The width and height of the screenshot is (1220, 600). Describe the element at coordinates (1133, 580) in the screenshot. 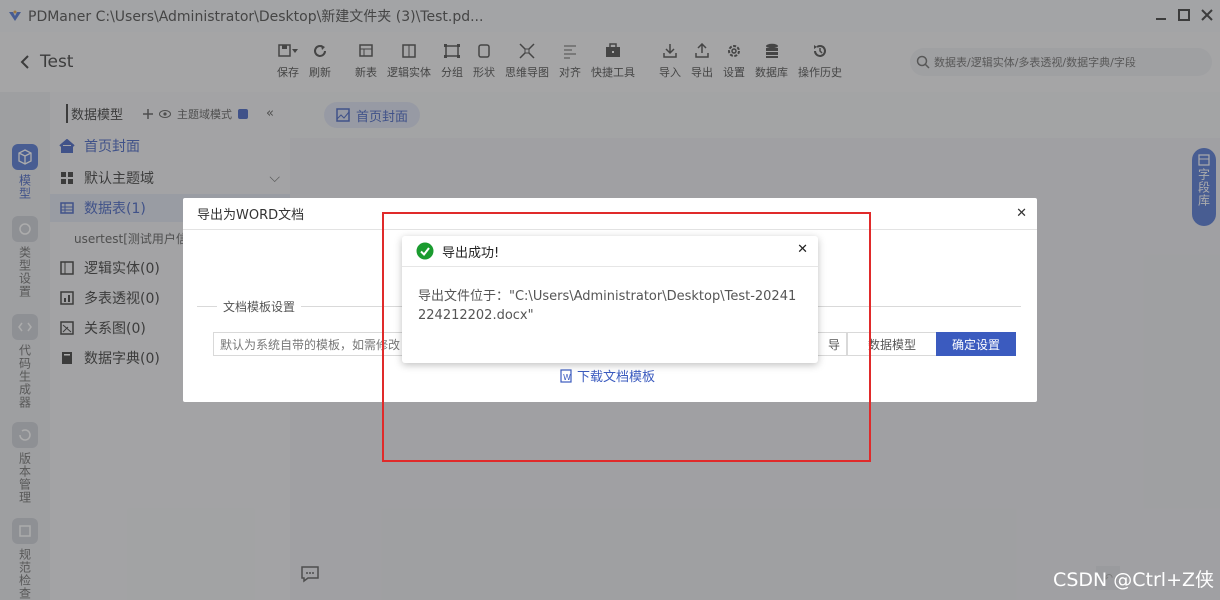

I see `watermark: CSDN @Ctrl+Z侠` at that location.